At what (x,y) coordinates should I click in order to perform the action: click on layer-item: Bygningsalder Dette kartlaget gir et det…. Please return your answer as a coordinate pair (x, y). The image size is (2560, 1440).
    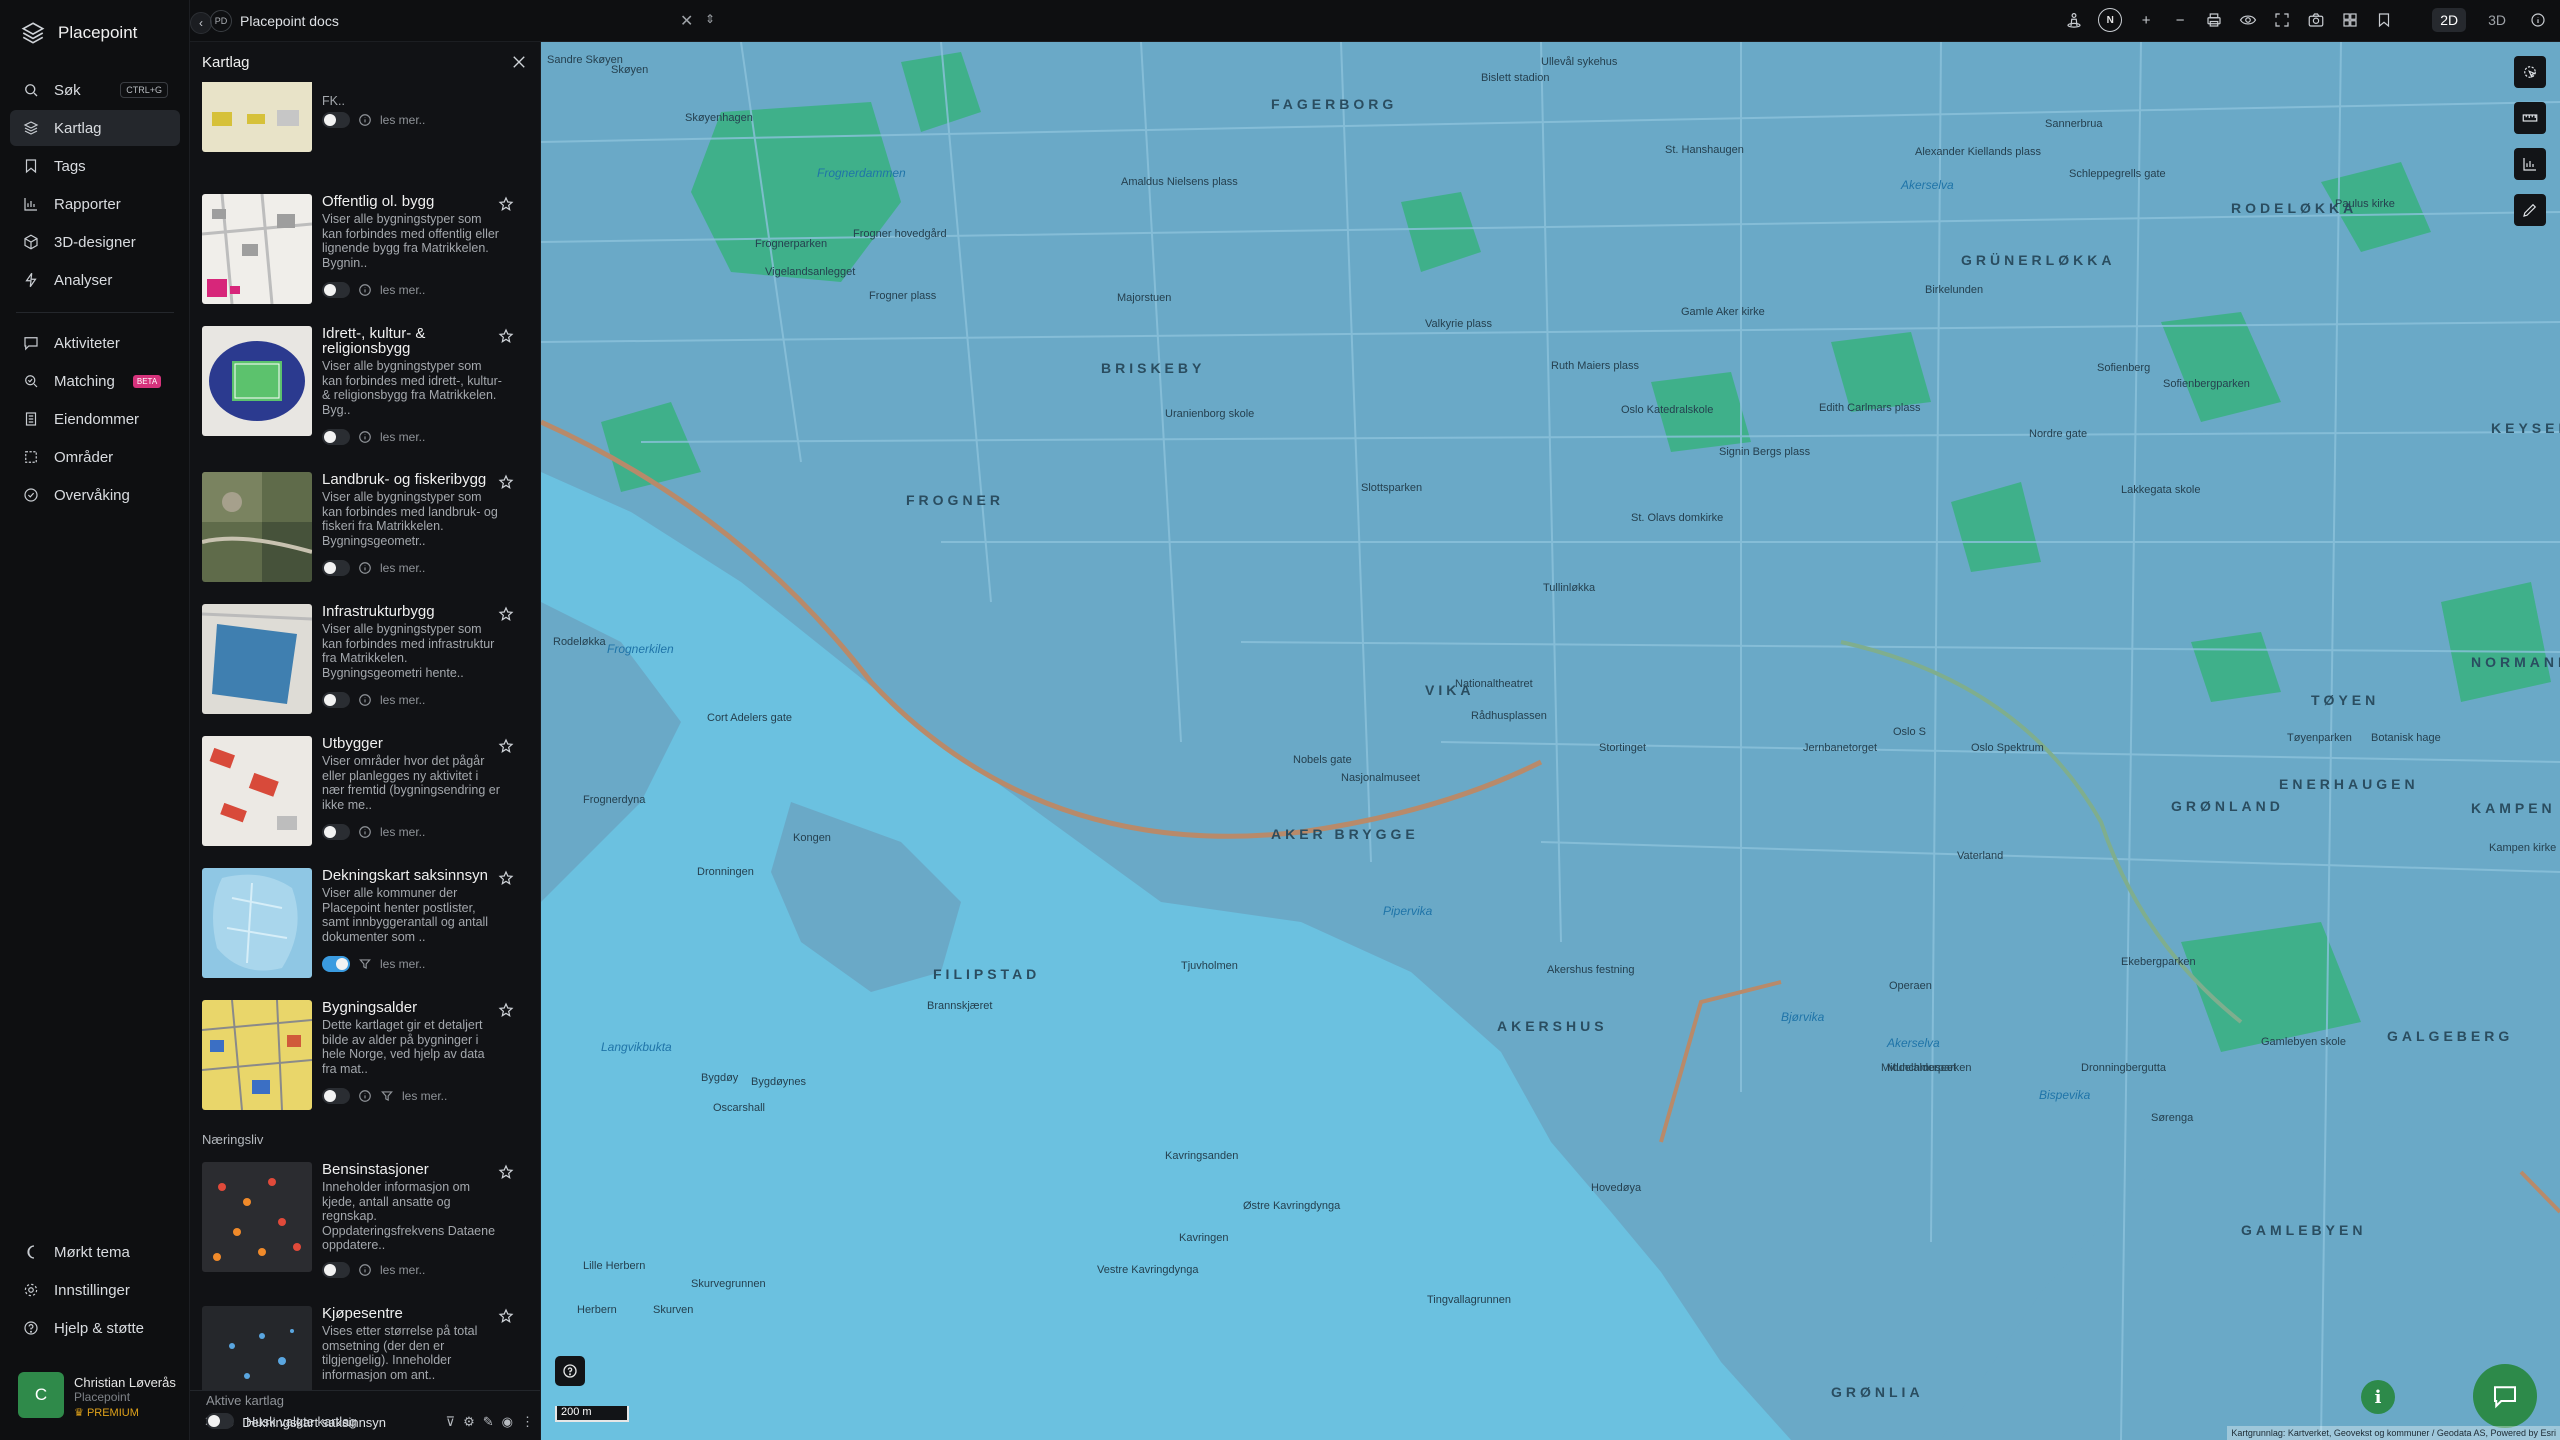
    Looking at the image, I should click on (367, 1060).